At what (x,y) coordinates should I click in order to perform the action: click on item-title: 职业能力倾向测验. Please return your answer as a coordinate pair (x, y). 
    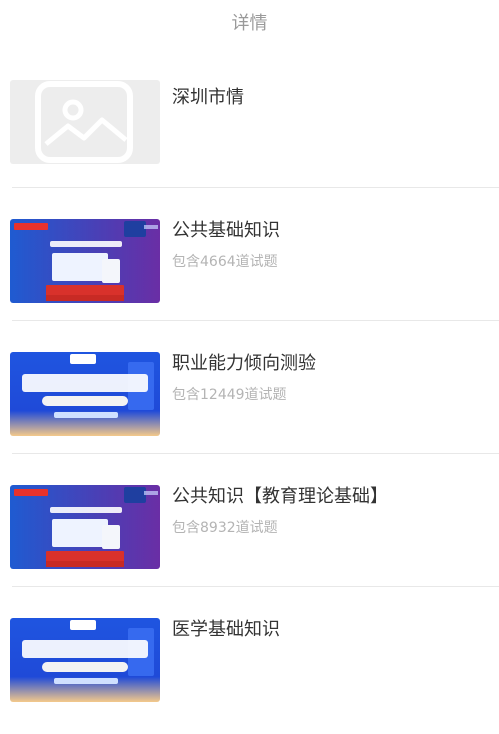
    Looking at the image, I should click on (244, 363).